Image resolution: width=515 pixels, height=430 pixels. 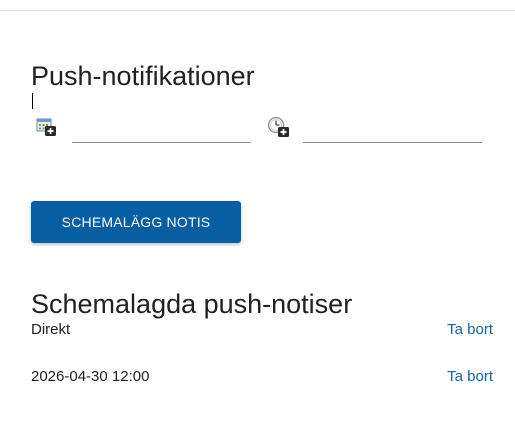 I want to click on clock-add-icon, so click(x=279, y=127).